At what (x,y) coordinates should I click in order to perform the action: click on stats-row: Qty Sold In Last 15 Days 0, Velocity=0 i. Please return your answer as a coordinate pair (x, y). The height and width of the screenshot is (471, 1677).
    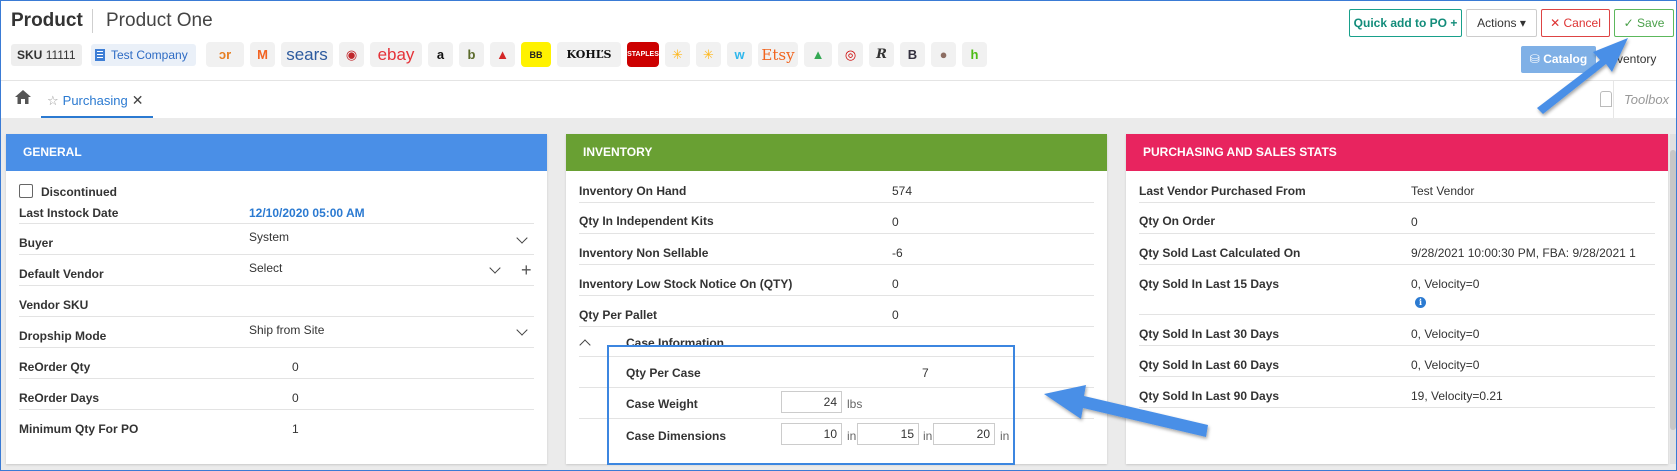
    Looking at the image, I should click on (1397, 290).